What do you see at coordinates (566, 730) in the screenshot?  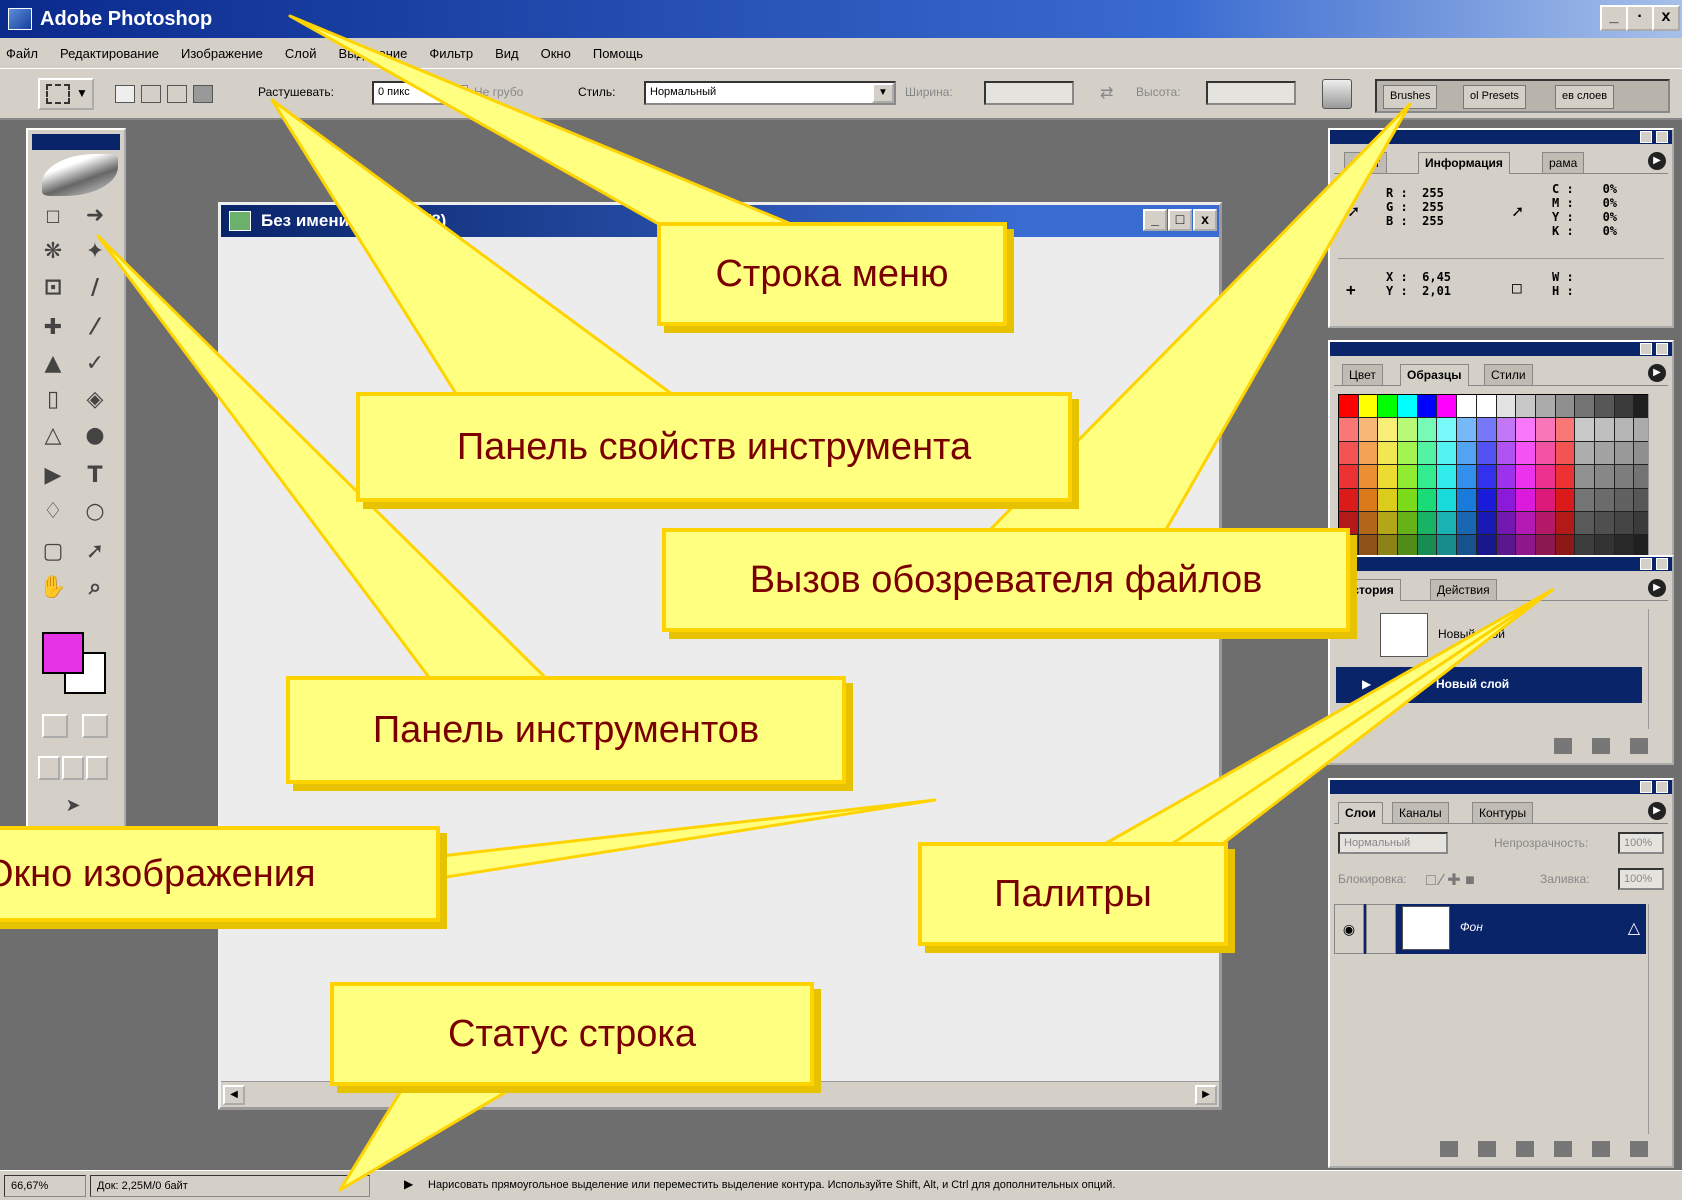 I see `callout-toolbox: Панель инструментов` at bounding box center [566, 730].